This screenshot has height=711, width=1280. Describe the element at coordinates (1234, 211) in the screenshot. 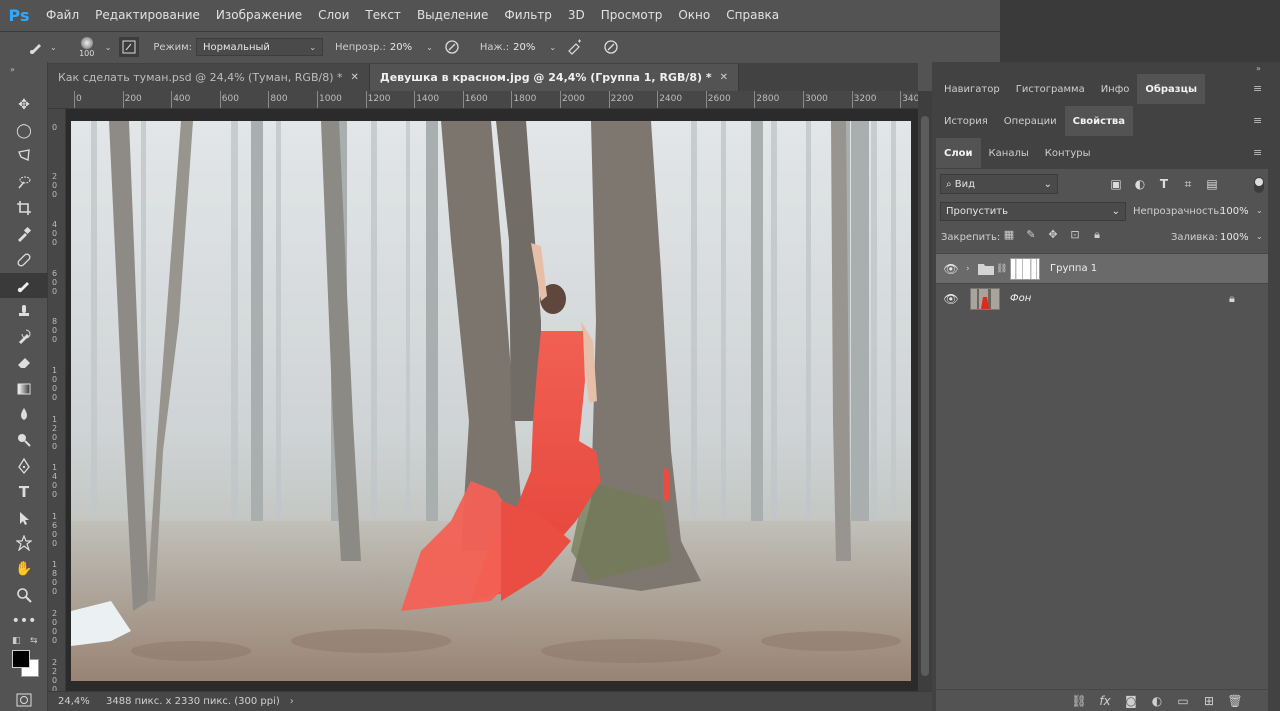

I see `layer-opacity-value: 100%` at that location.